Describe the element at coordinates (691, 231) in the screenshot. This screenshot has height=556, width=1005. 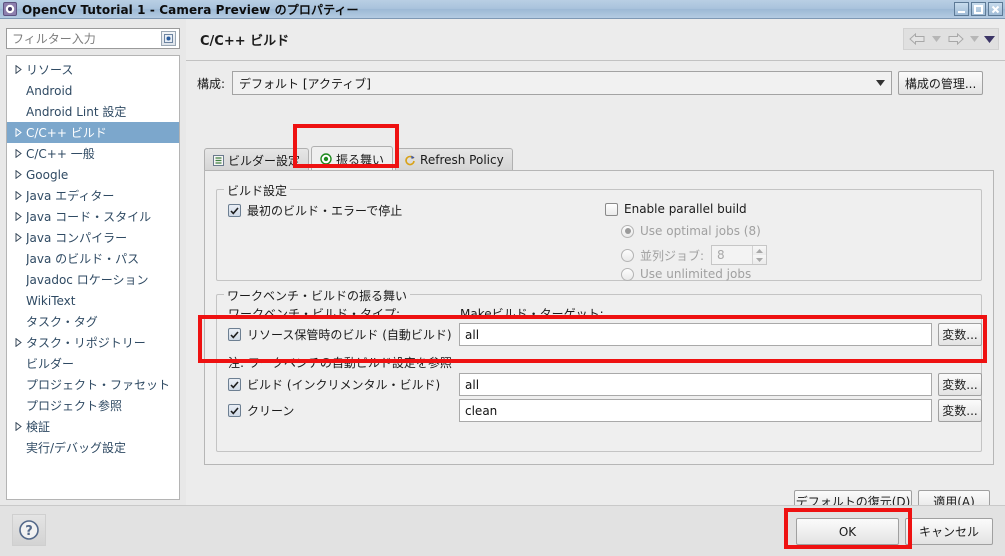
I see `use-optimal-jobs-radio: Use optimal jobs (8)` at that location.